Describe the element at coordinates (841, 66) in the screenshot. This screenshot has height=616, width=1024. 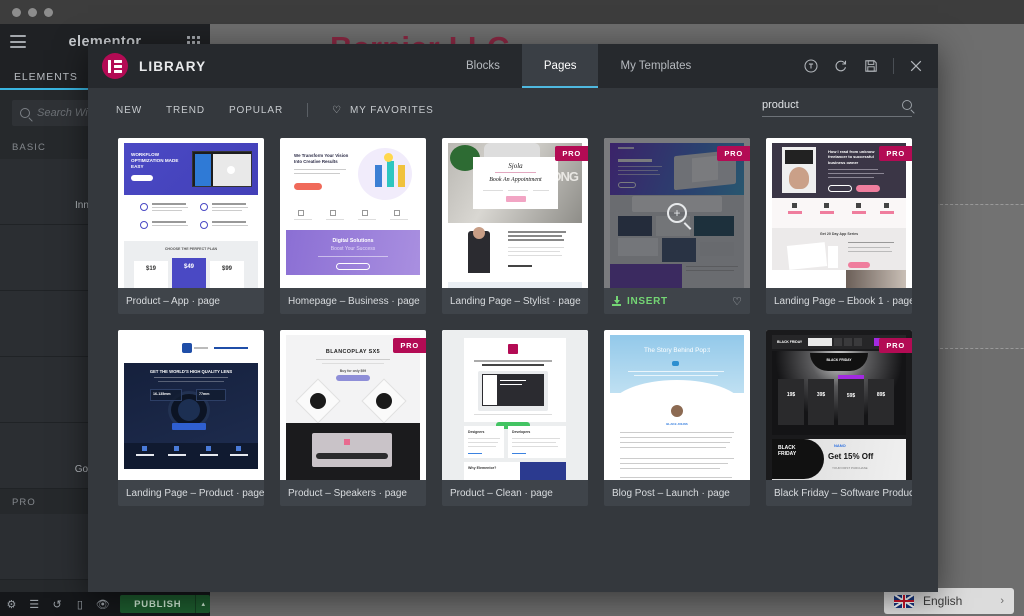
I see `sync-icon` at that location.